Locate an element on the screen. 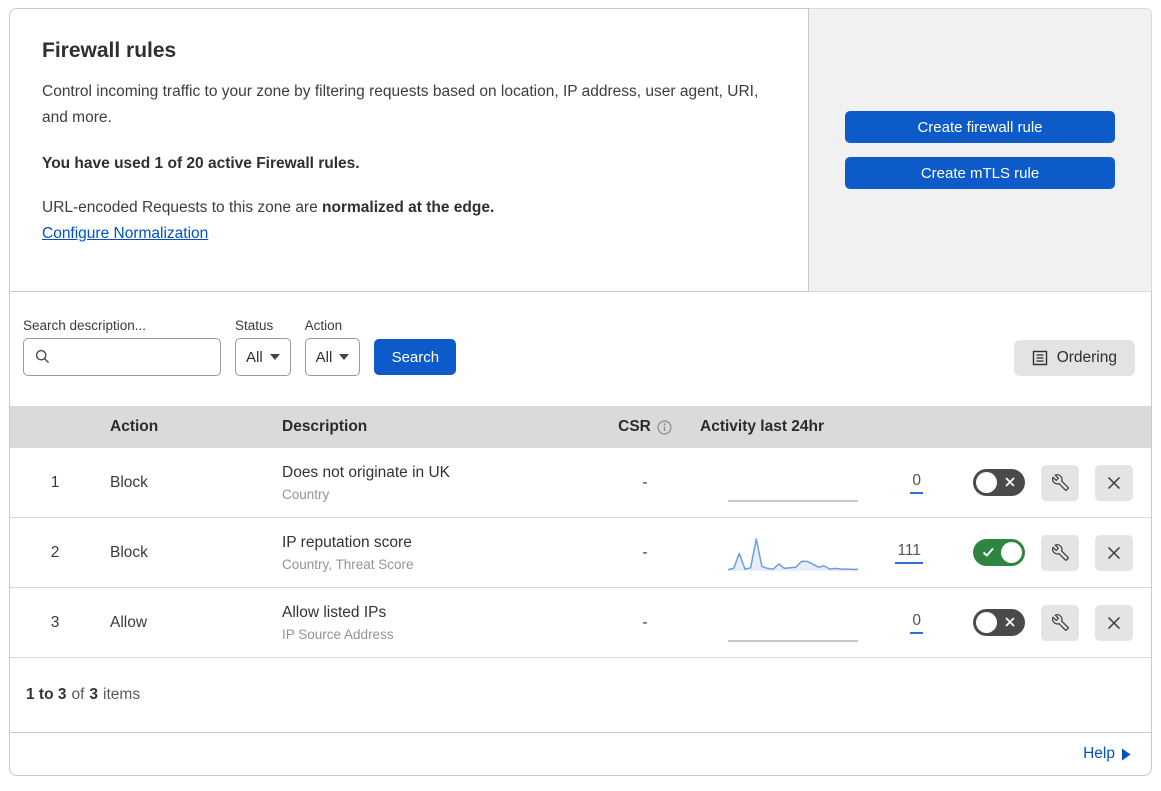  header-csr: CSR is located at coordinates (645, 427).